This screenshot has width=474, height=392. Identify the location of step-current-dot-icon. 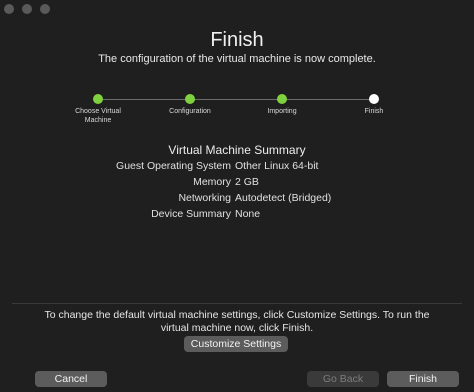
(374, 99).